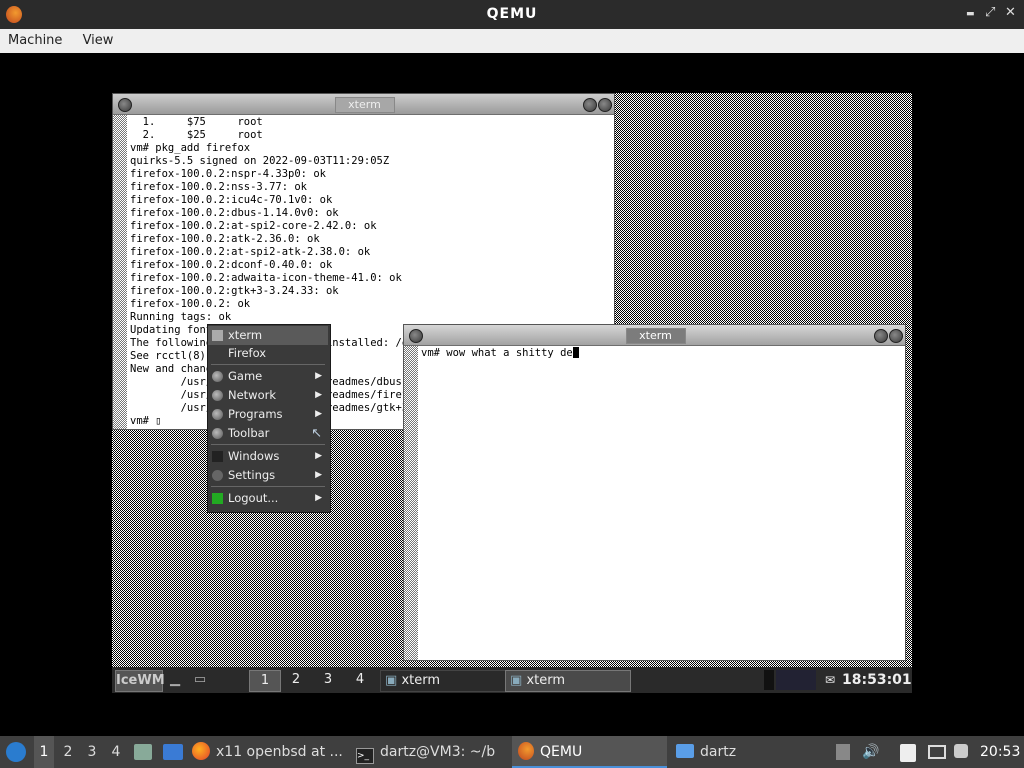 This screenshot has height=768, width=1024. Describe the element at coordinates (526, 751) in the screenshot. I see `qemu-logo-icon` at that location.